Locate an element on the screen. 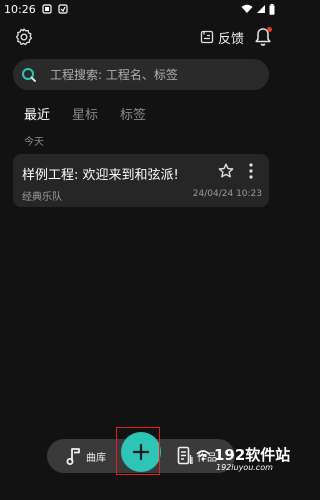 This screenshot has height=500, width=320. more-vertical-icon is located at coordinates (251, 171).